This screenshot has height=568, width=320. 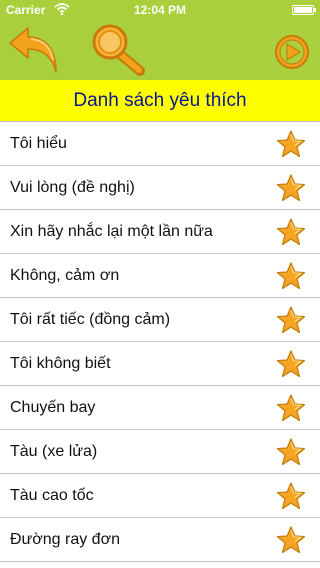 I want to click on list-item: Tàu (xe lửa), so click(x=160, y=452).